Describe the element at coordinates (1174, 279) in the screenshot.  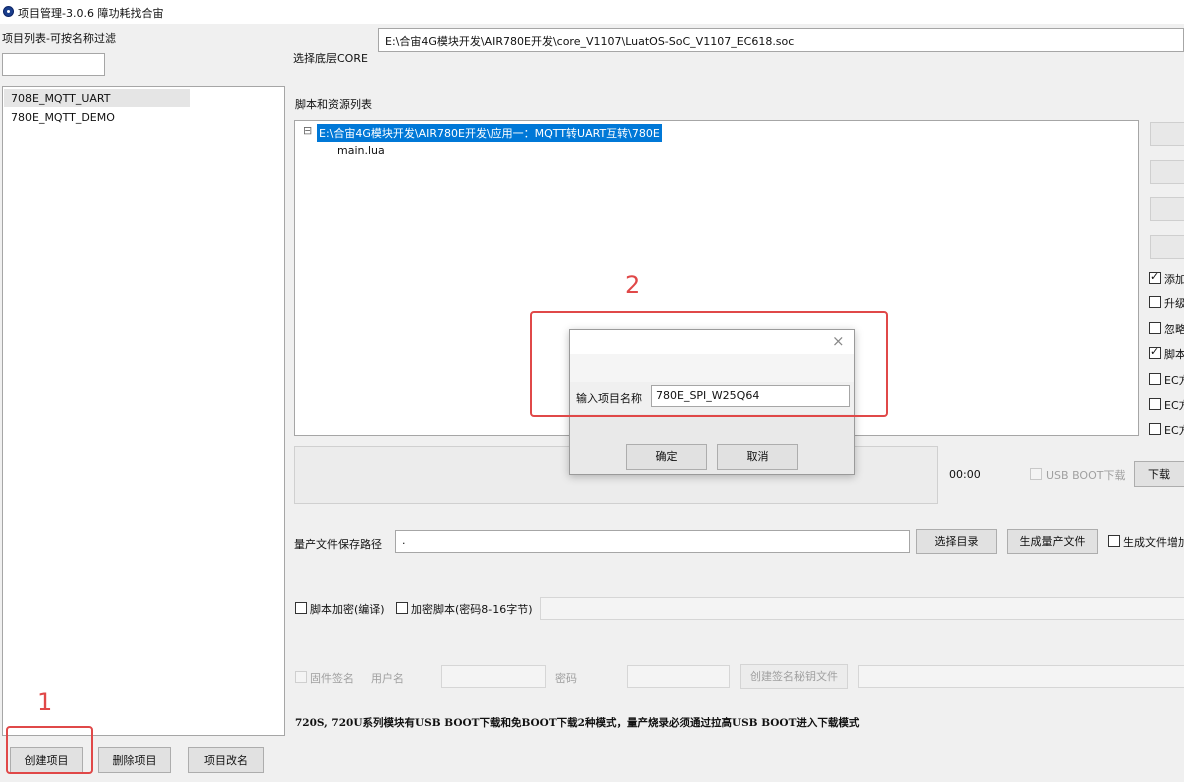
I see `option-label: 添加` at that location.